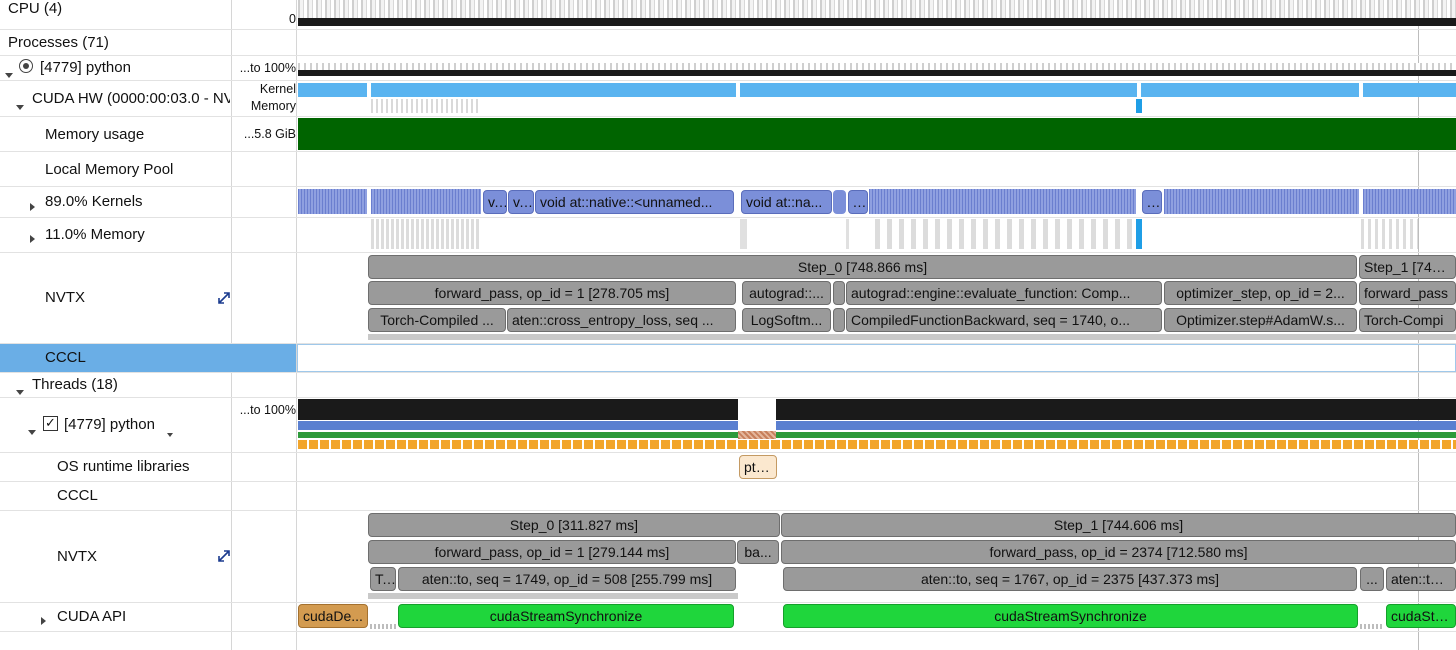  Describe the element at coordinates (77, 556) in the screenshot. I see `row-nvtx-thread: NVTX` at that location.